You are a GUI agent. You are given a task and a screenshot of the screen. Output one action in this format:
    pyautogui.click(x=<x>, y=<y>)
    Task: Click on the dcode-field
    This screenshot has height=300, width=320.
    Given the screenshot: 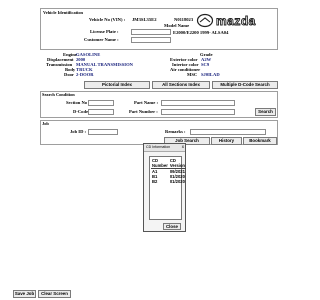 What is the action you would take?
    pyautogui.click(x=101, y=112)
    